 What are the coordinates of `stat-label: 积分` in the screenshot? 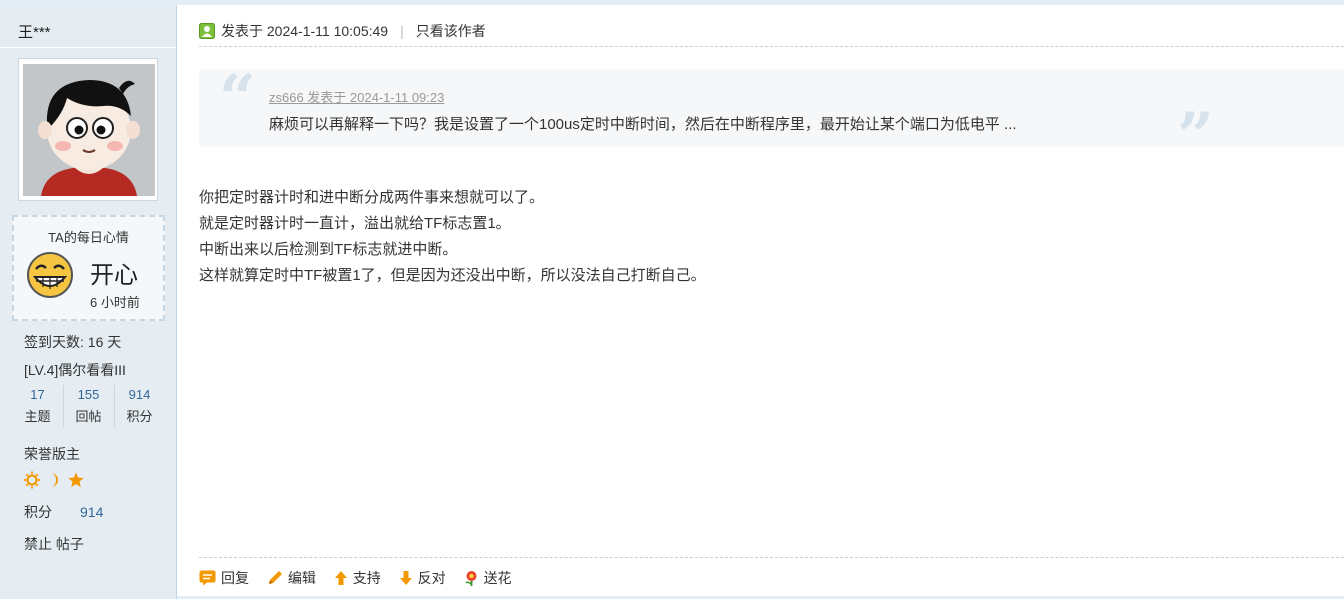 It's located at (139, 416).